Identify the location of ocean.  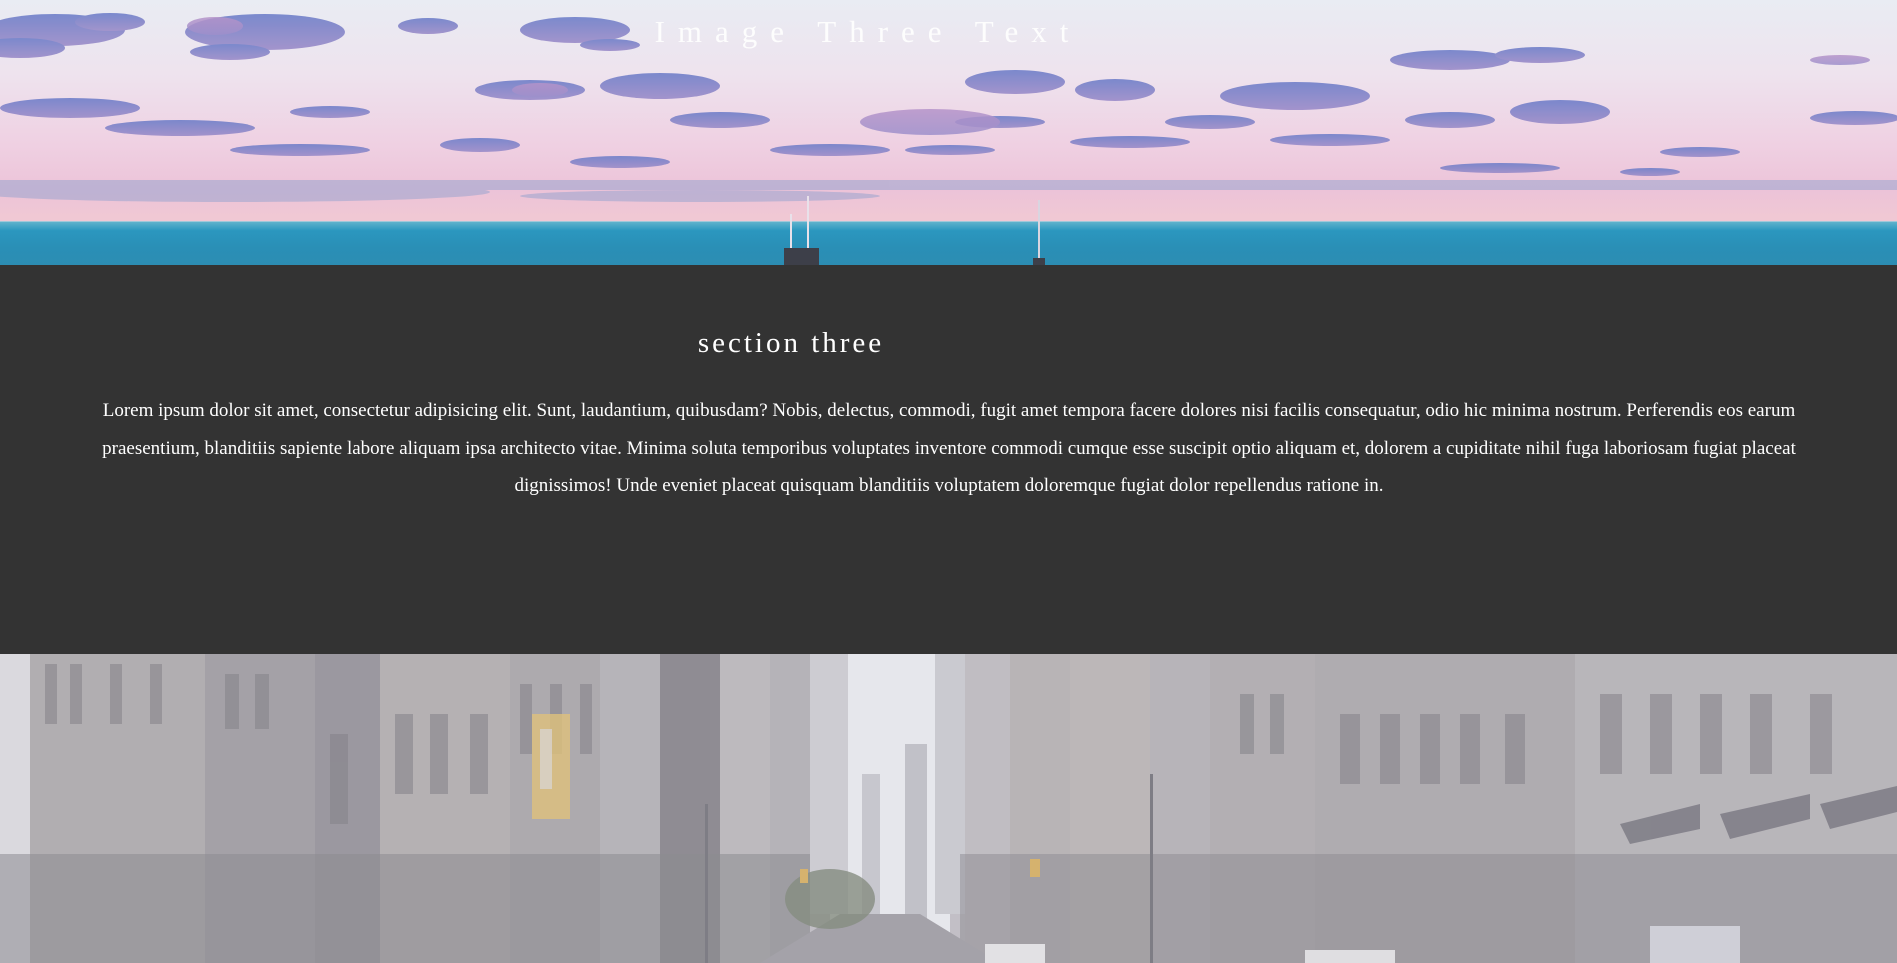
(948, 243).